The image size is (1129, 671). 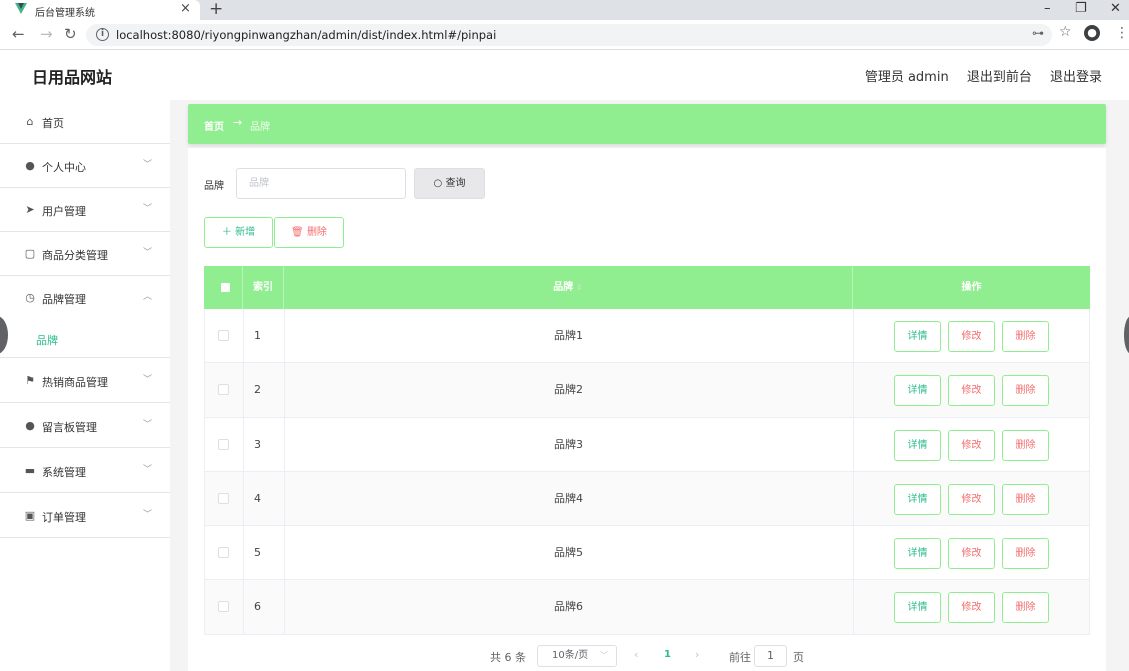 What do you see at coordinates (65, 13) in the screenshot?
I see `tab-title: 后台管理系统` at bounding box center [65, 13].